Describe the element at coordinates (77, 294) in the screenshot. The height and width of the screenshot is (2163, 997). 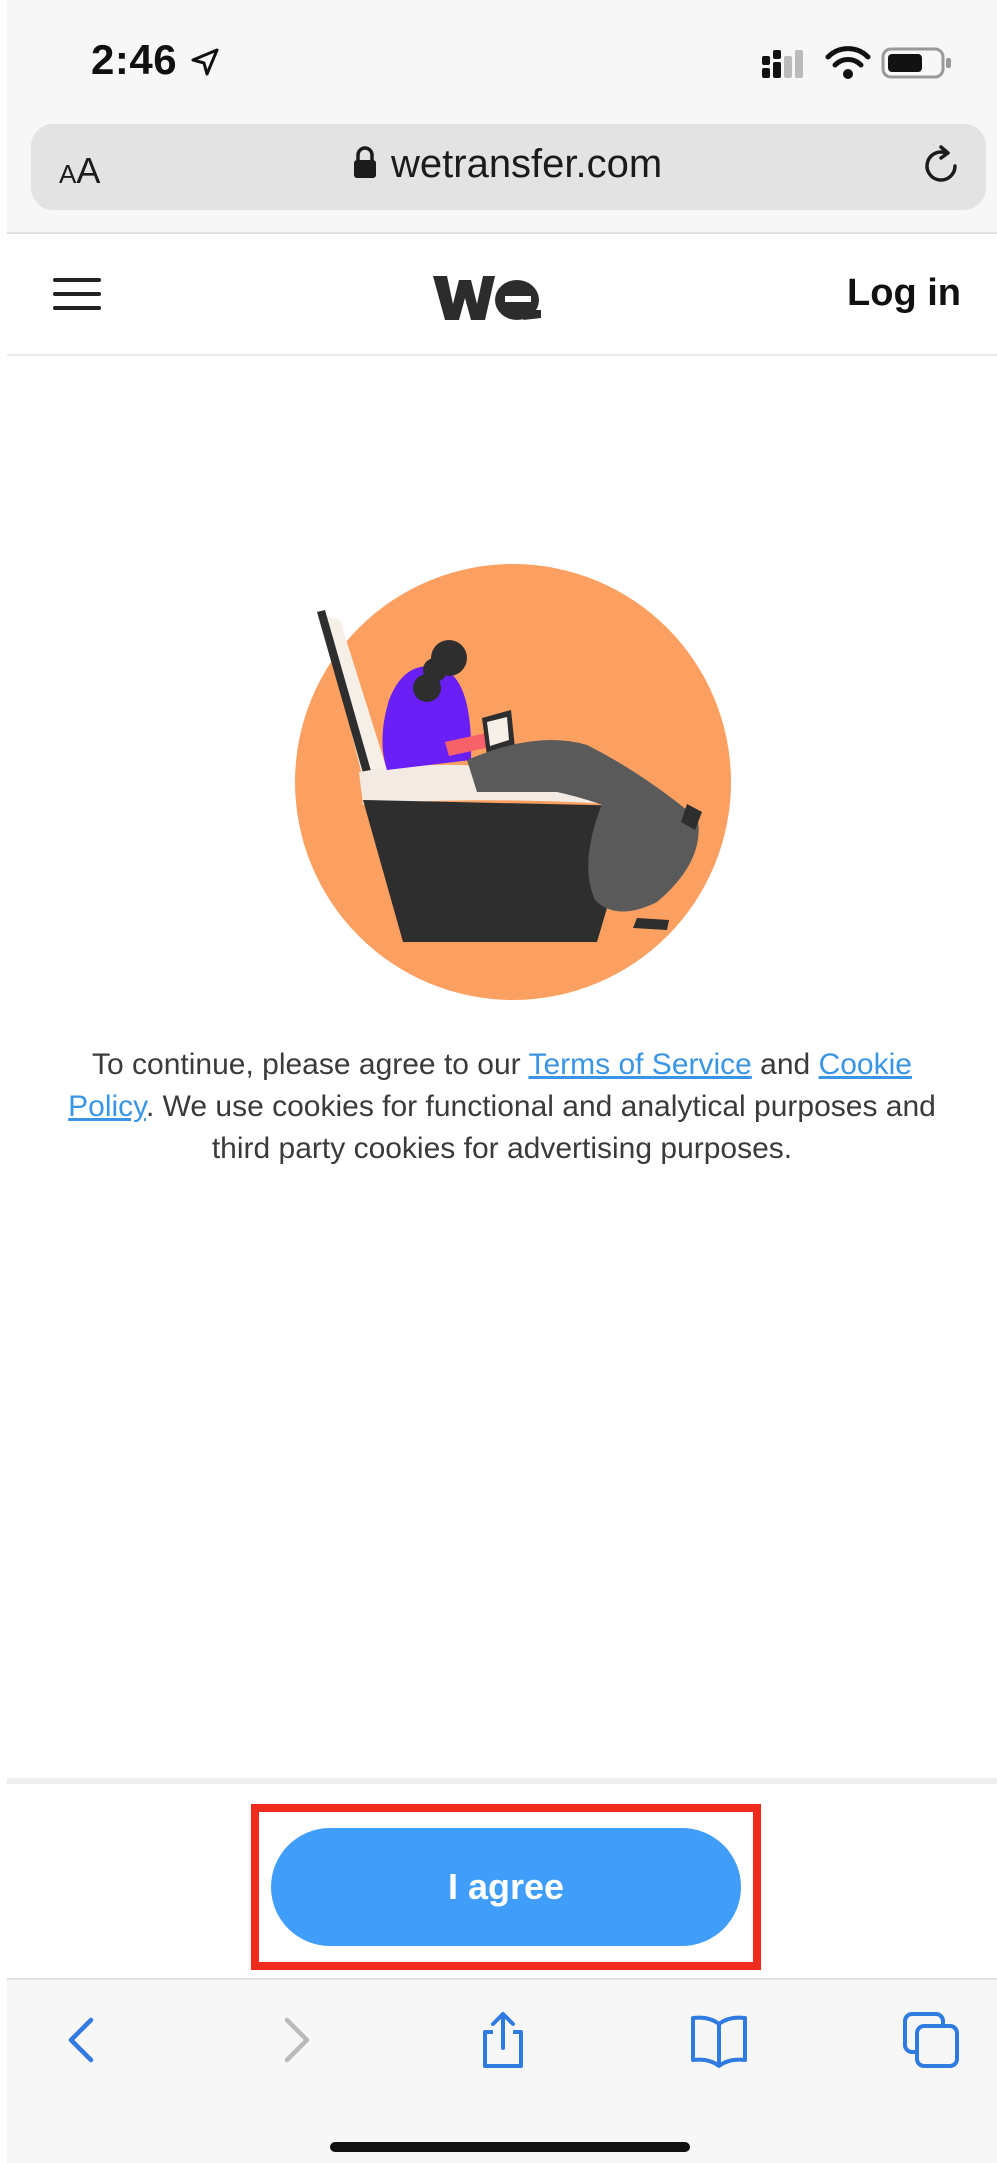
I see `hamburger-menu-icon` at that location.